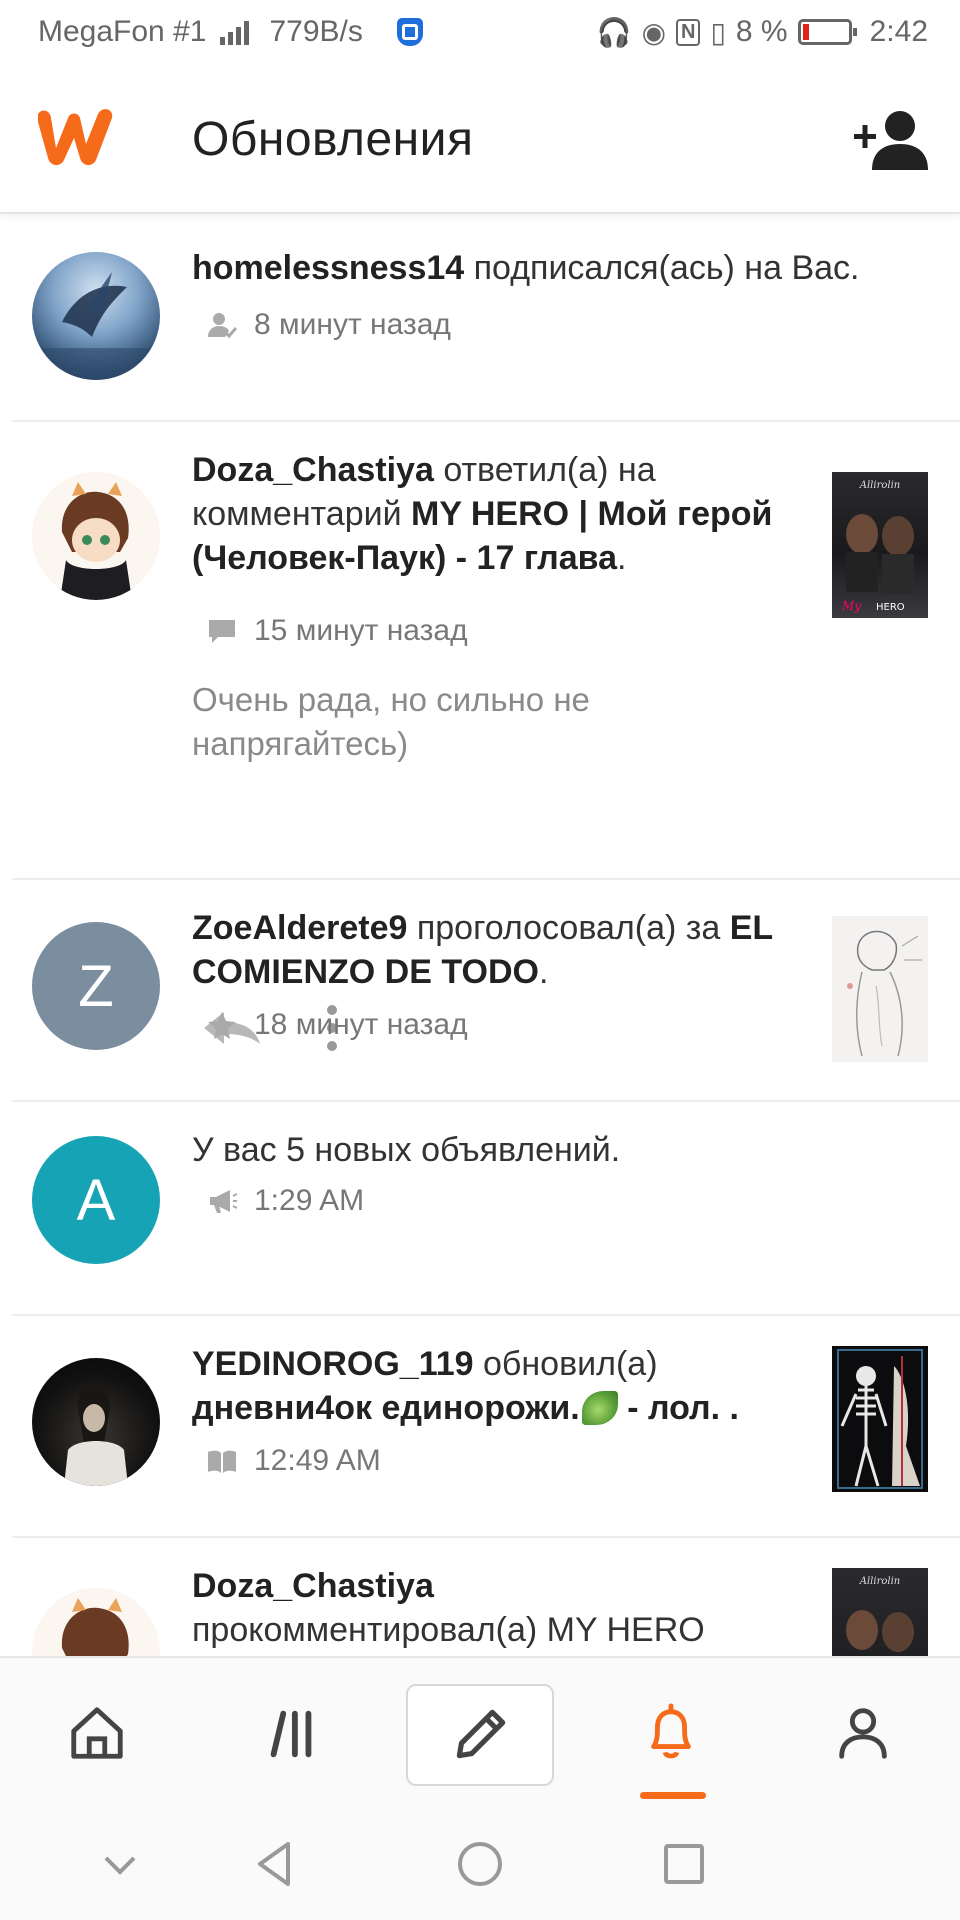 The width and height of the screenshot is (960, 1920). Describe the element at coordinates (480, 32) in the screenshot. I see `status-bar: MegaFon #1 779B/s 🎧 ◉ N ▯ 8 % 2:42` at that location.